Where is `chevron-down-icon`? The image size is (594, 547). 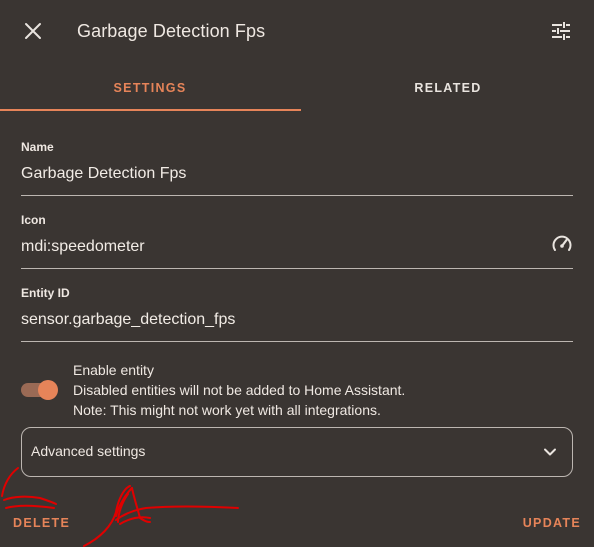
chevron-down-icon is located at coordinates (550, 452).